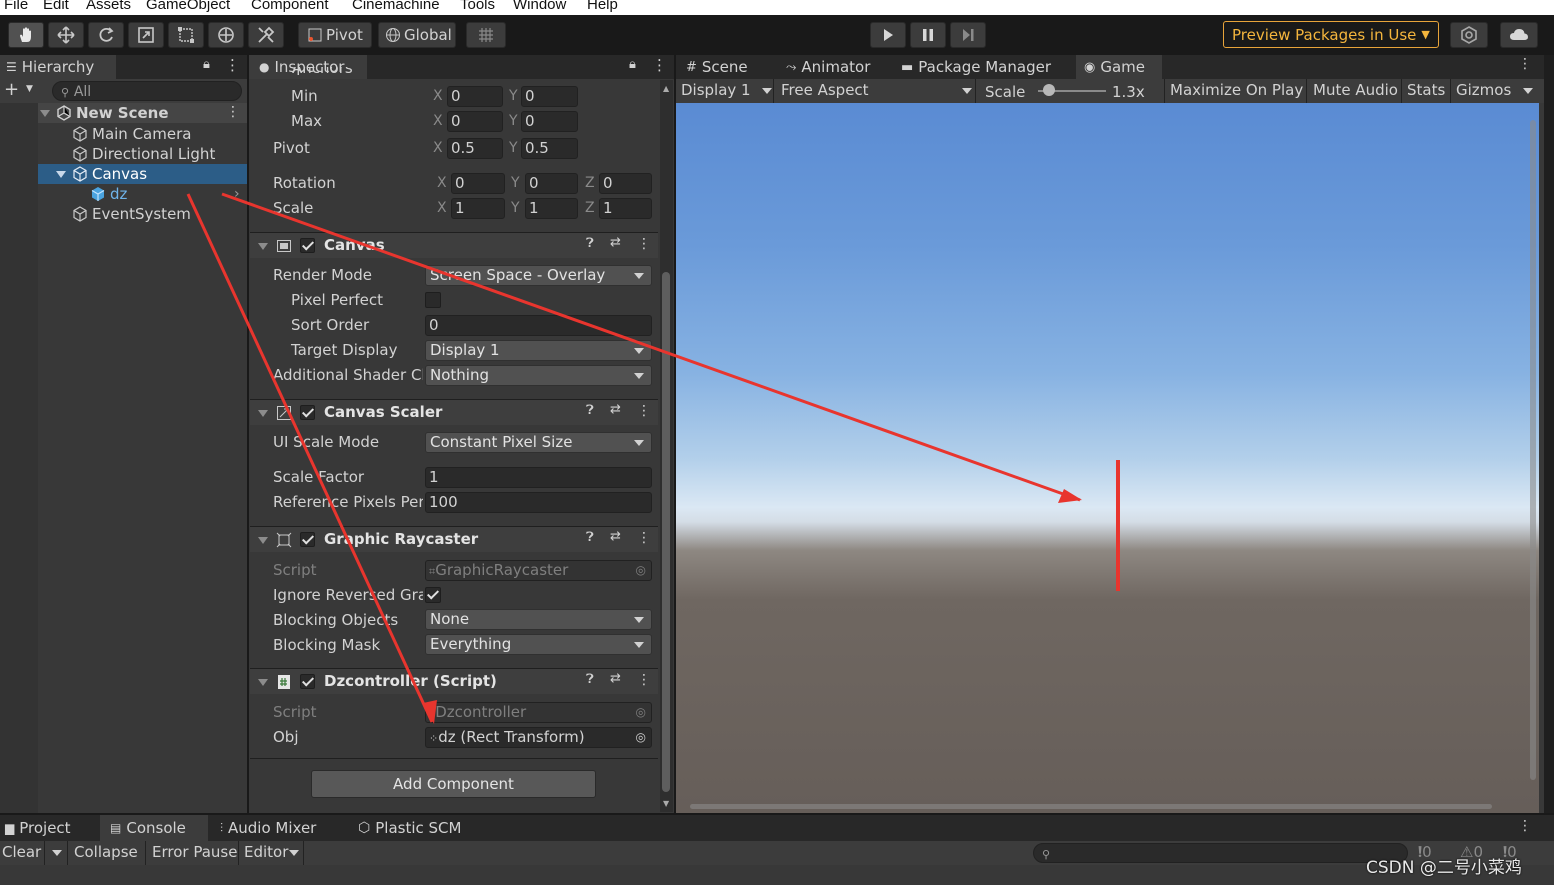 The height and width of the screenshot is (885, 1554). I want to click on hierarchy-item-directional-light: Directional Light, so click(143, 154).